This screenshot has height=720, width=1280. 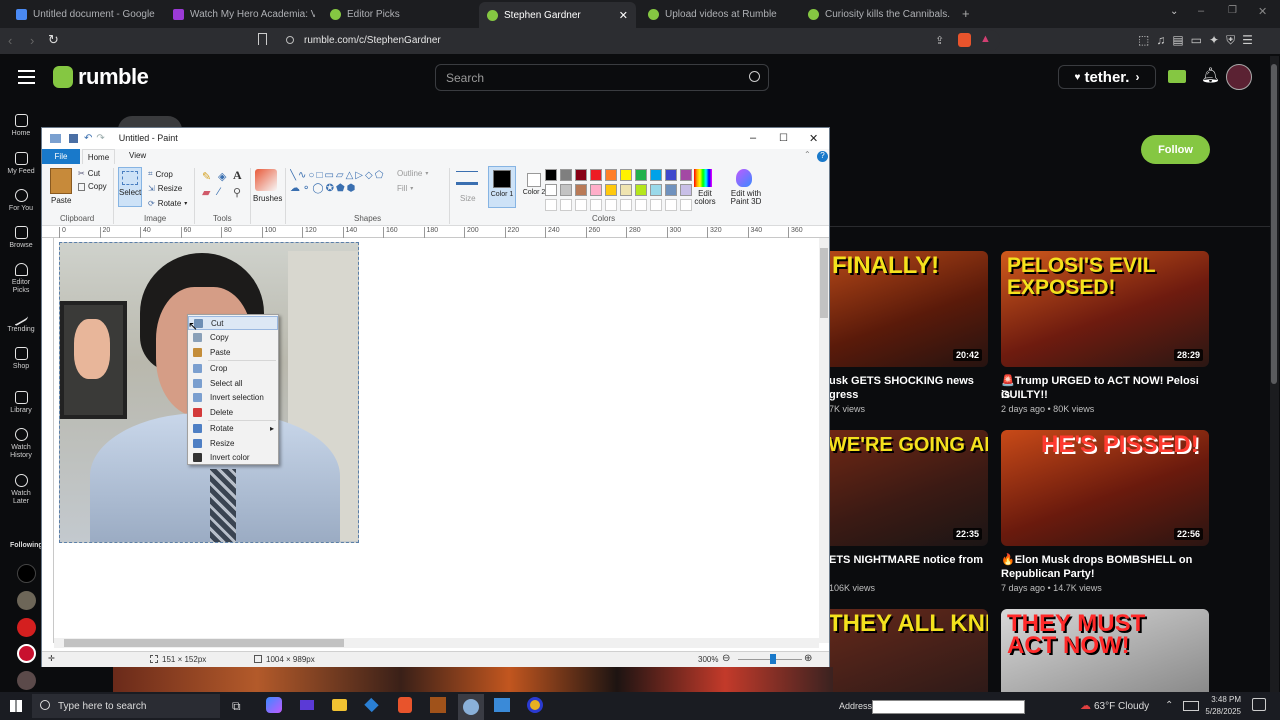 What do you see at coordinates (32, 40) in the screenshot?
I see `forward-icon: ›` at bounding box center [32, 40].